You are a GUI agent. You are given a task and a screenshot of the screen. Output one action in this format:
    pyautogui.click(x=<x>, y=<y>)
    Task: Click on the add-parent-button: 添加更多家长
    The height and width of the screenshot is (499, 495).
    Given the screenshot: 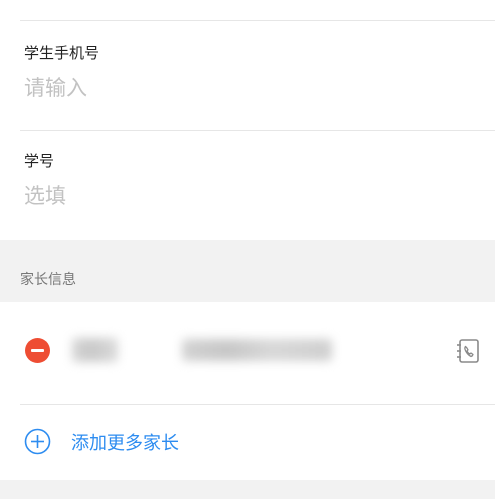 What is the action you would take?
    pyautogui.click(x=125, y=442)
    